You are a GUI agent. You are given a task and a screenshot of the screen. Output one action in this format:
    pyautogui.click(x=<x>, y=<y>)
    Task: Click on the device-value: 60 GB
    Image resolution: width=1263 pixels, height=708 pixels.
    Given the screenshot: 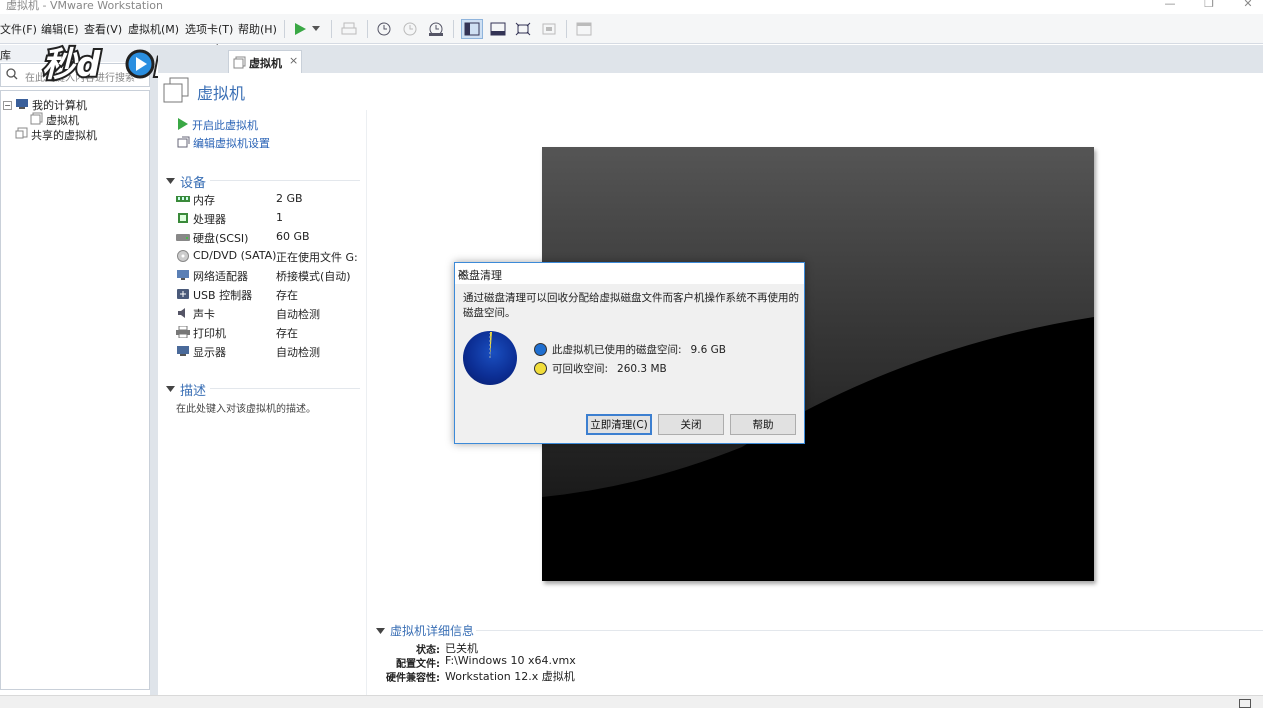 What is the action you would take?
    pyautogui.click(x=293, y=236)
    